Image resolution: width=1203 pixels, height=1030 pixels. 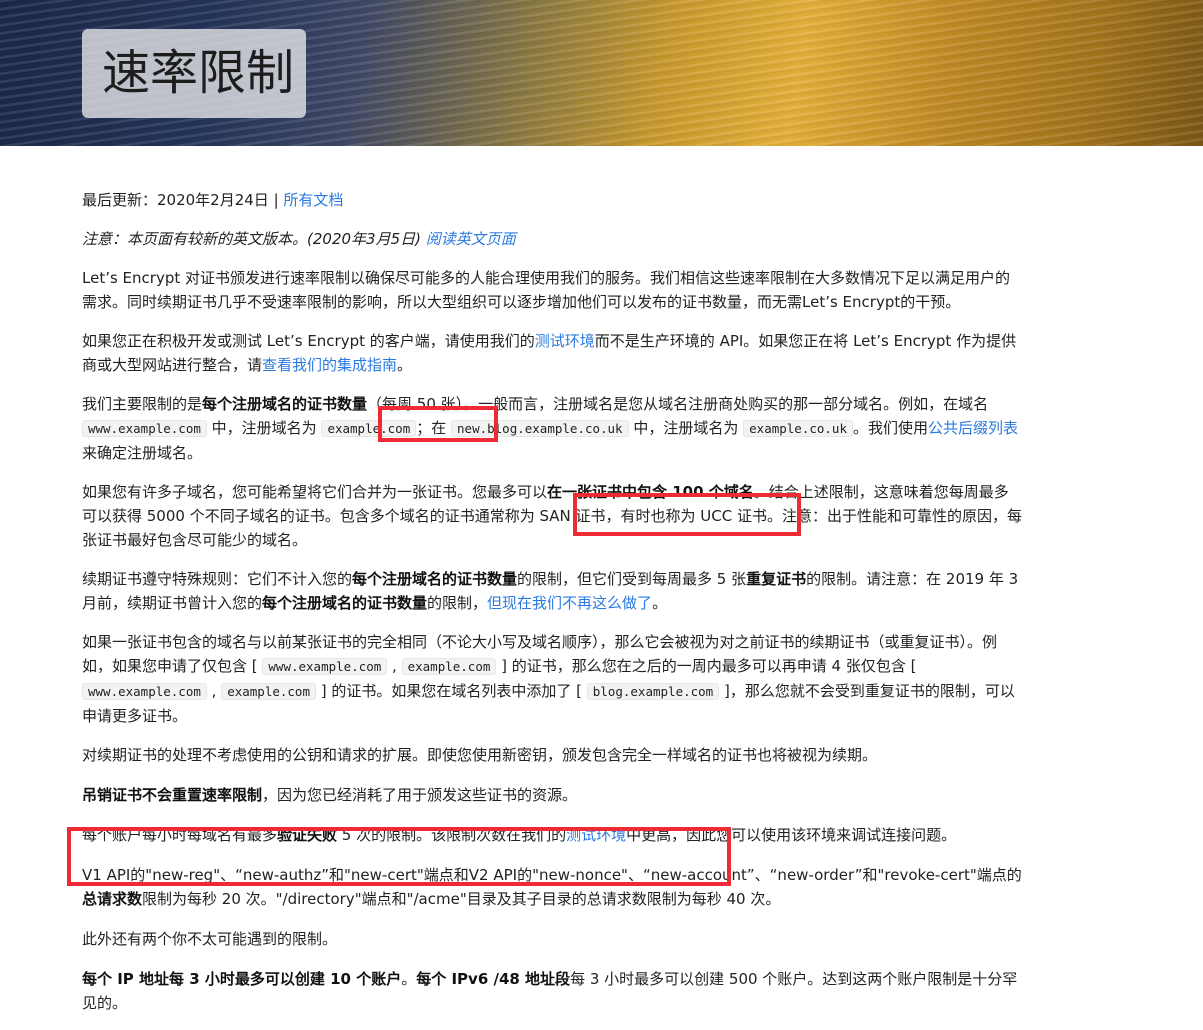 What do you see at coordinates (552, 239) in the screenshot?
I see `translation-notice: 注意：本页面有较新的英文版本。(2020年3月5日) 阅读英文页面` at bounding box center [552, 239].